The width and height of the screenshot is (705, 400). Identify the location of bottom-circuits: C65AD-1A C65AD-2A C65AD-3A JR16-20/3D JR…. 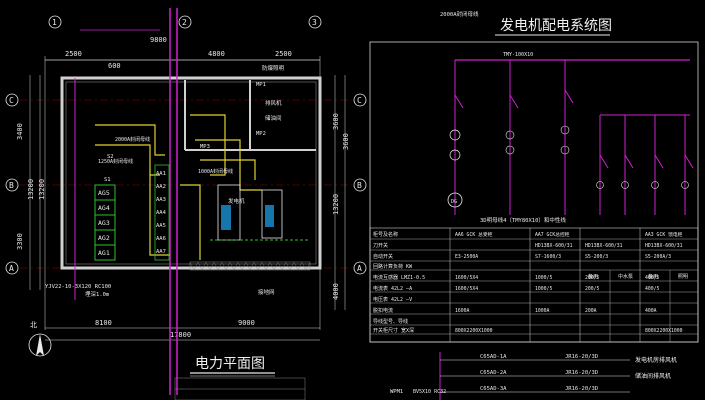
(533, 376).